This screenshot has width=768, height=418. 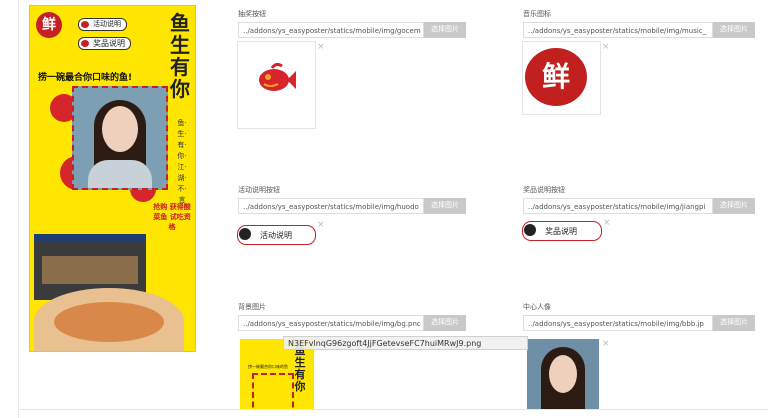 What do you see at coordinates (445, 206) in the screenshot?
I see `activity-button-select-image-button: 选择图片` at bounding box center [445, 206].